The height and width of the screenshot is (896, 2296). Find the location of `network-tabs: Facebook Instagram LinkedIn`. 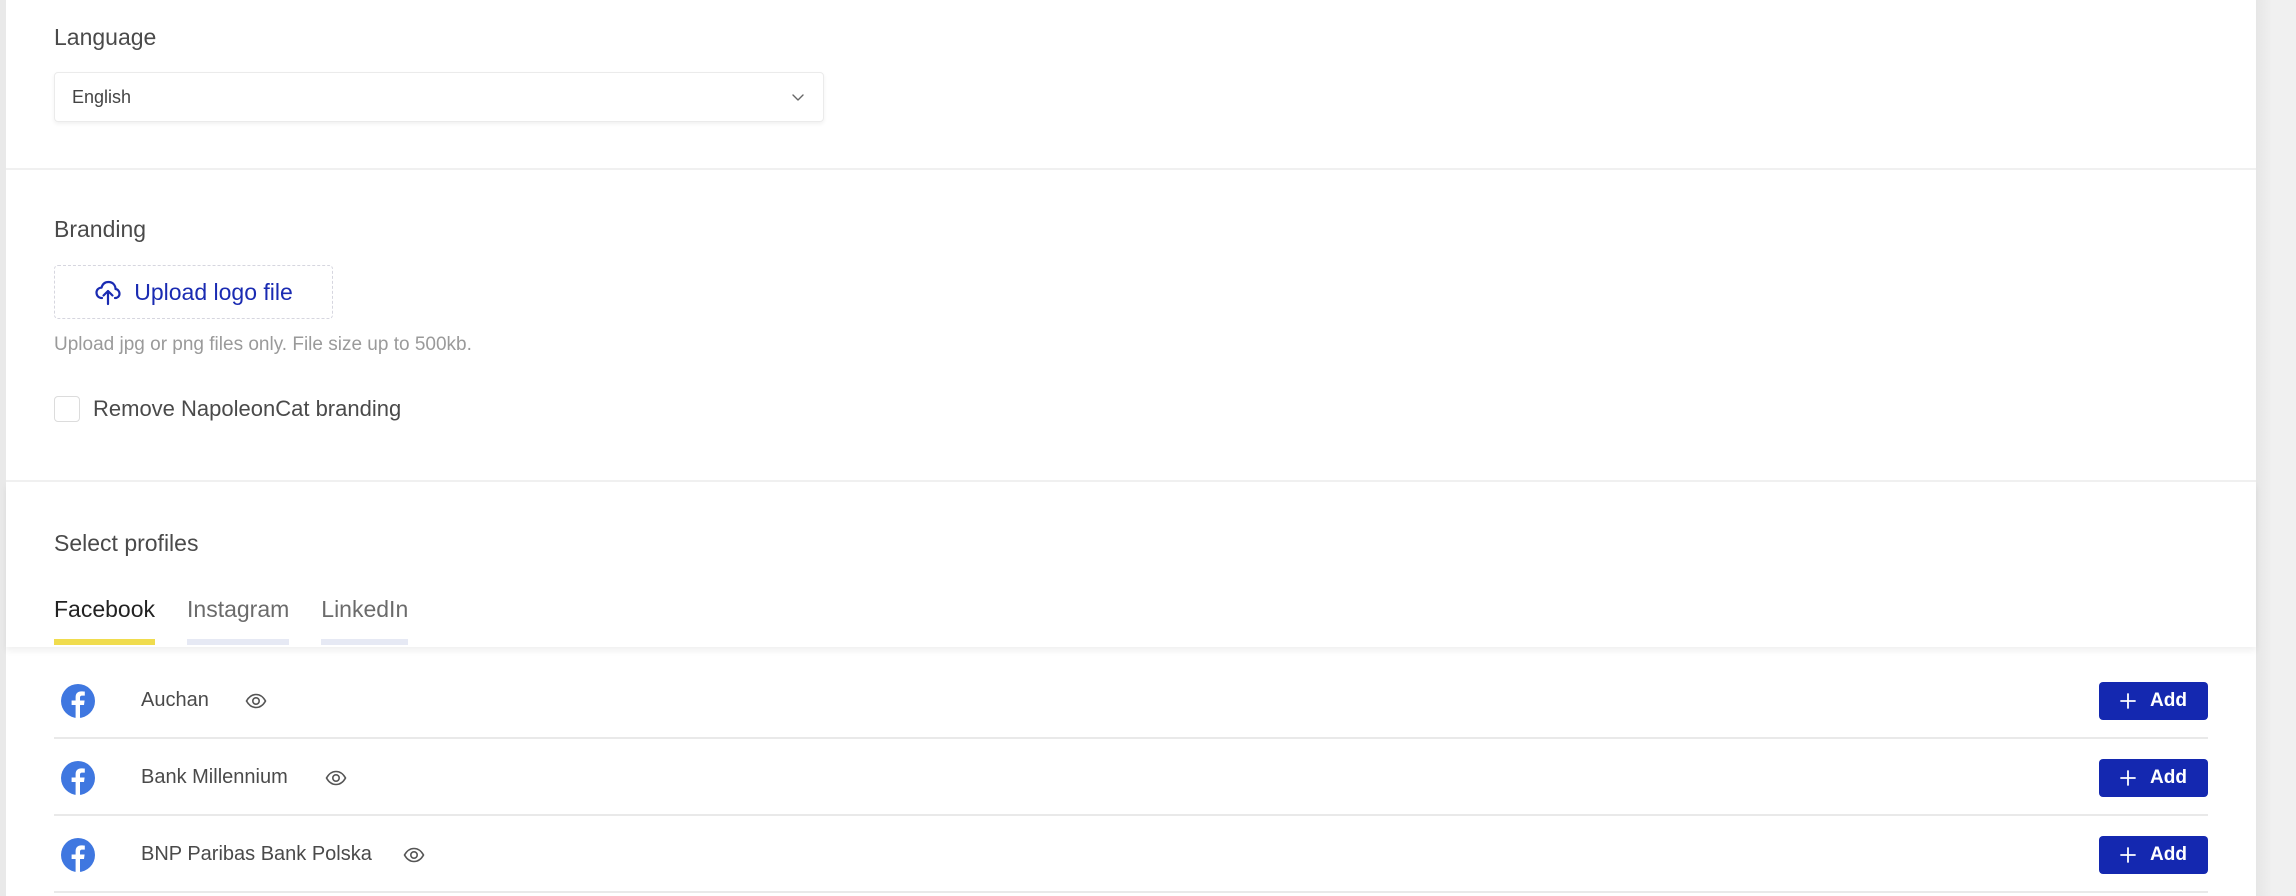

network-tabs: Facebook Instagram LinkedIn is located at coordinates (231, 620).